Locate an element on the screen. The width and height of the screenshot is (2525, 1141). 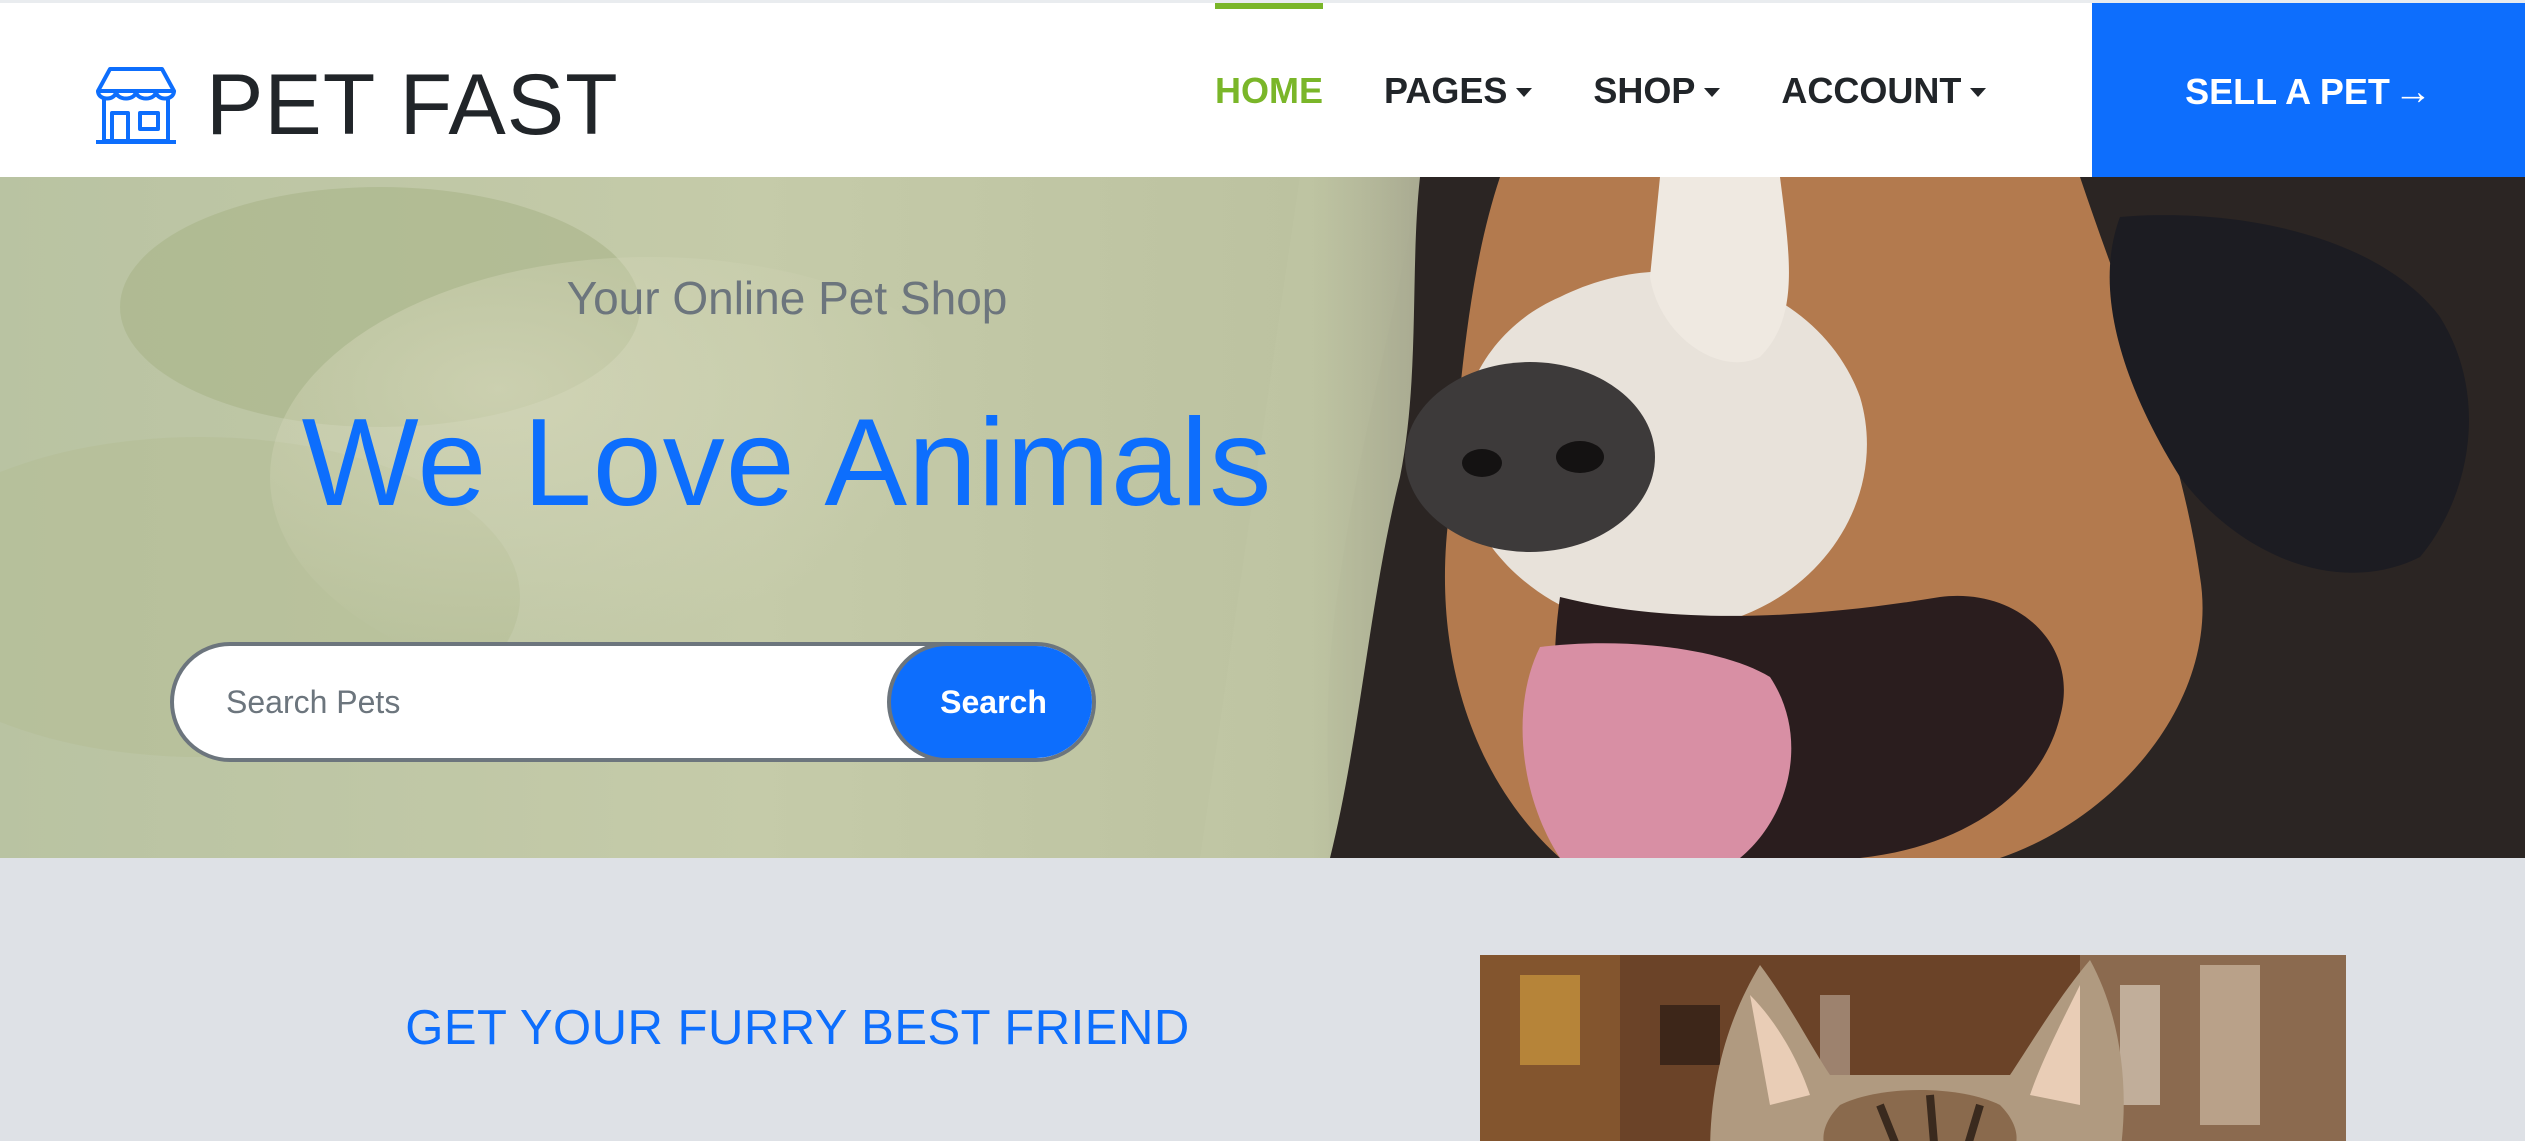
sell-a-pet-button: SELL A PET → is located at coordinates (2308, 91).